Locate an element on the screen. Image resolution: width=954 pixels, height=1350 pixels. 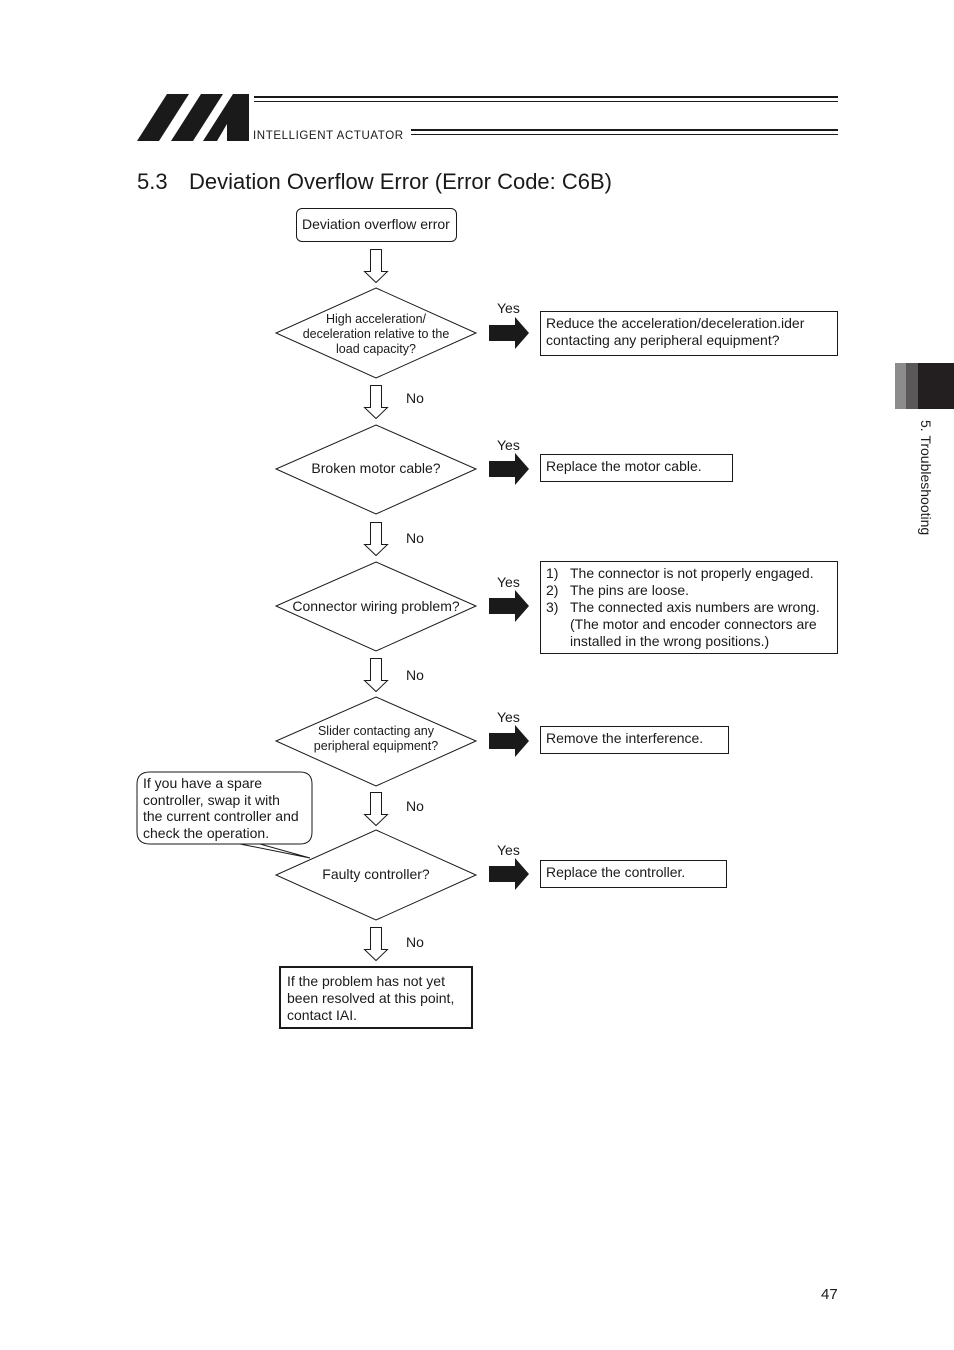
question-line: High acceleration/ is located at coordinates (376, 319).